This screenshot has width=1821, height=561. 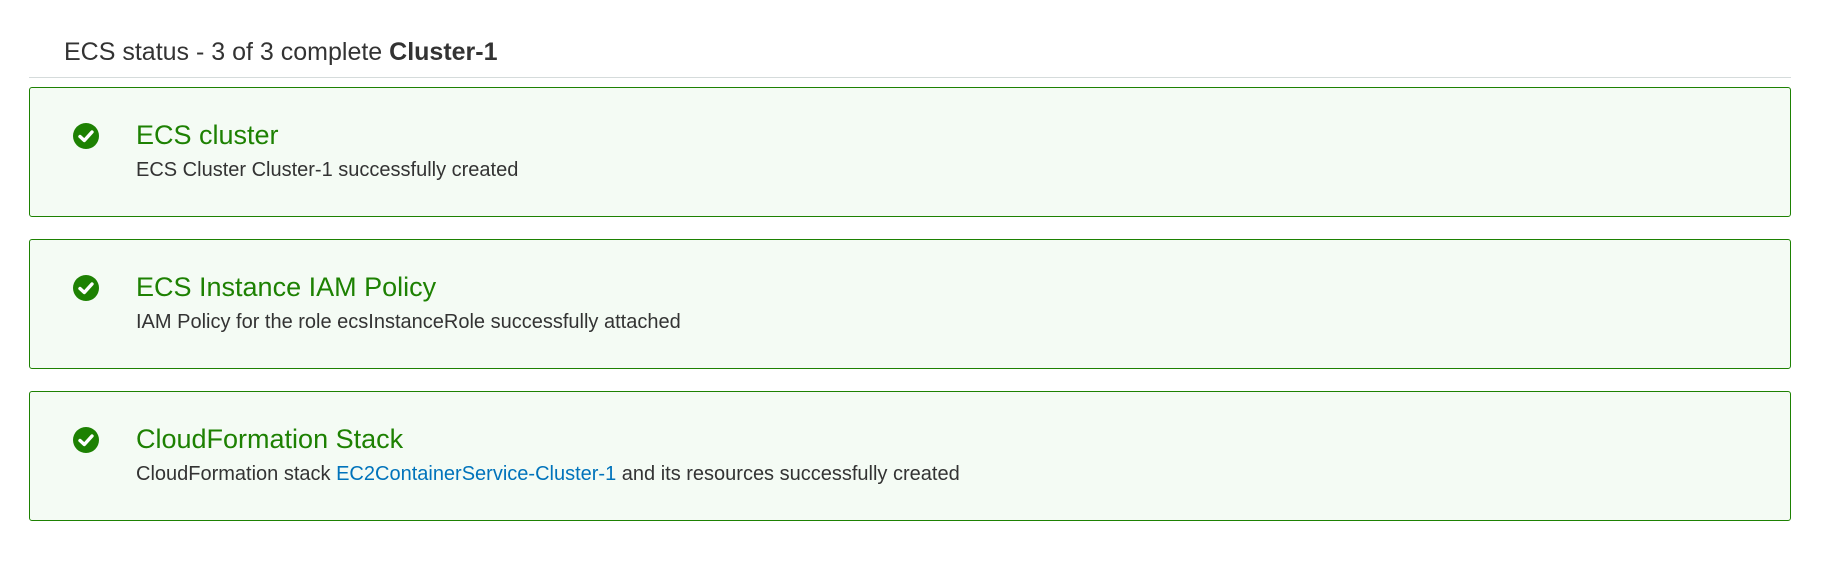 What do you see at coordinates (476, 474) in the screenshot?
I see `cloudformation-stack-link: EC2ContainerService-Cluster-1` at bounding box center [476, 474].